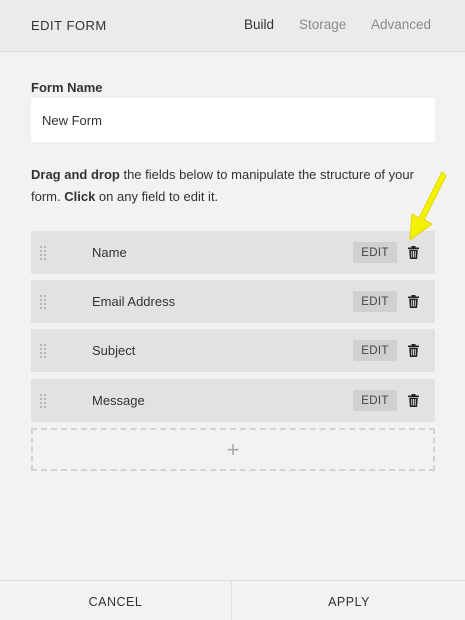  What do you see at coordinates (109, 252) in the screenshot?
I see `field-name: Name` at bounding box center [109, 252].